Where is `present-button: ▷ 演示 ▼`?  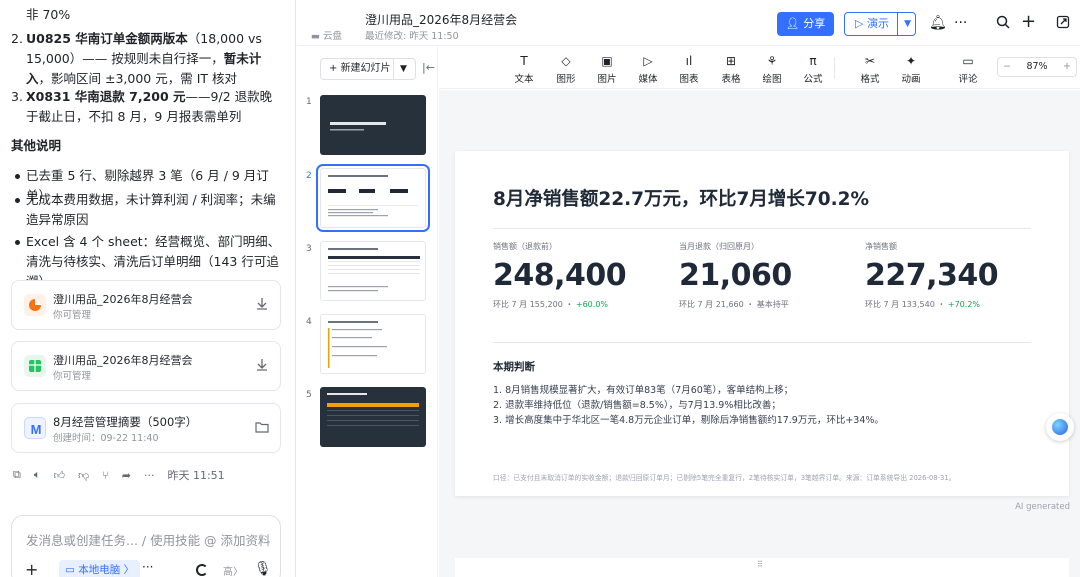 present-button: ▷ 演示 ▼ is located at coordinates (880, 24).